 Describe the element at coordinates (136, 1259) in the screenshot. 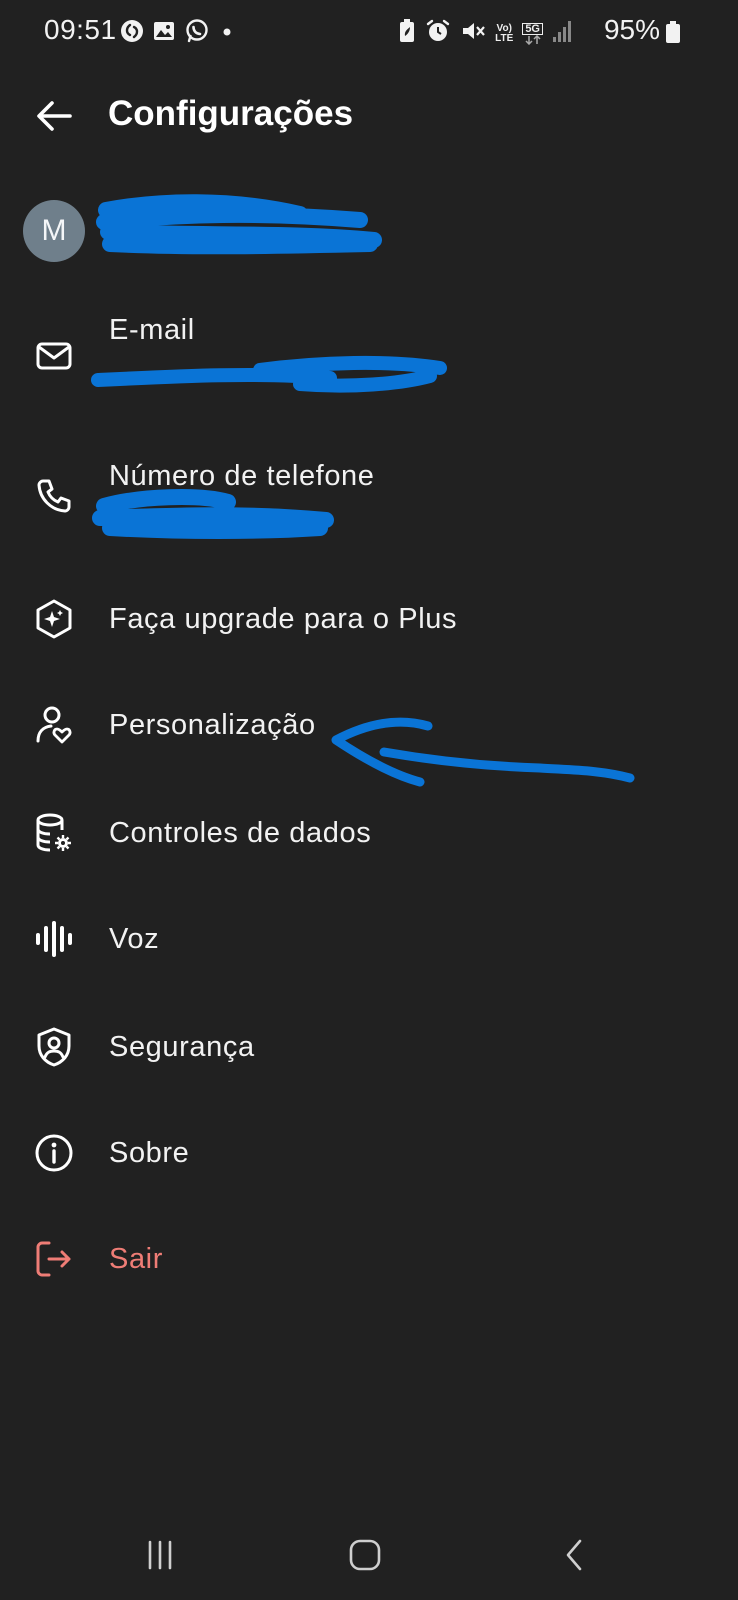

I see `logout-label: Sair` at that location.